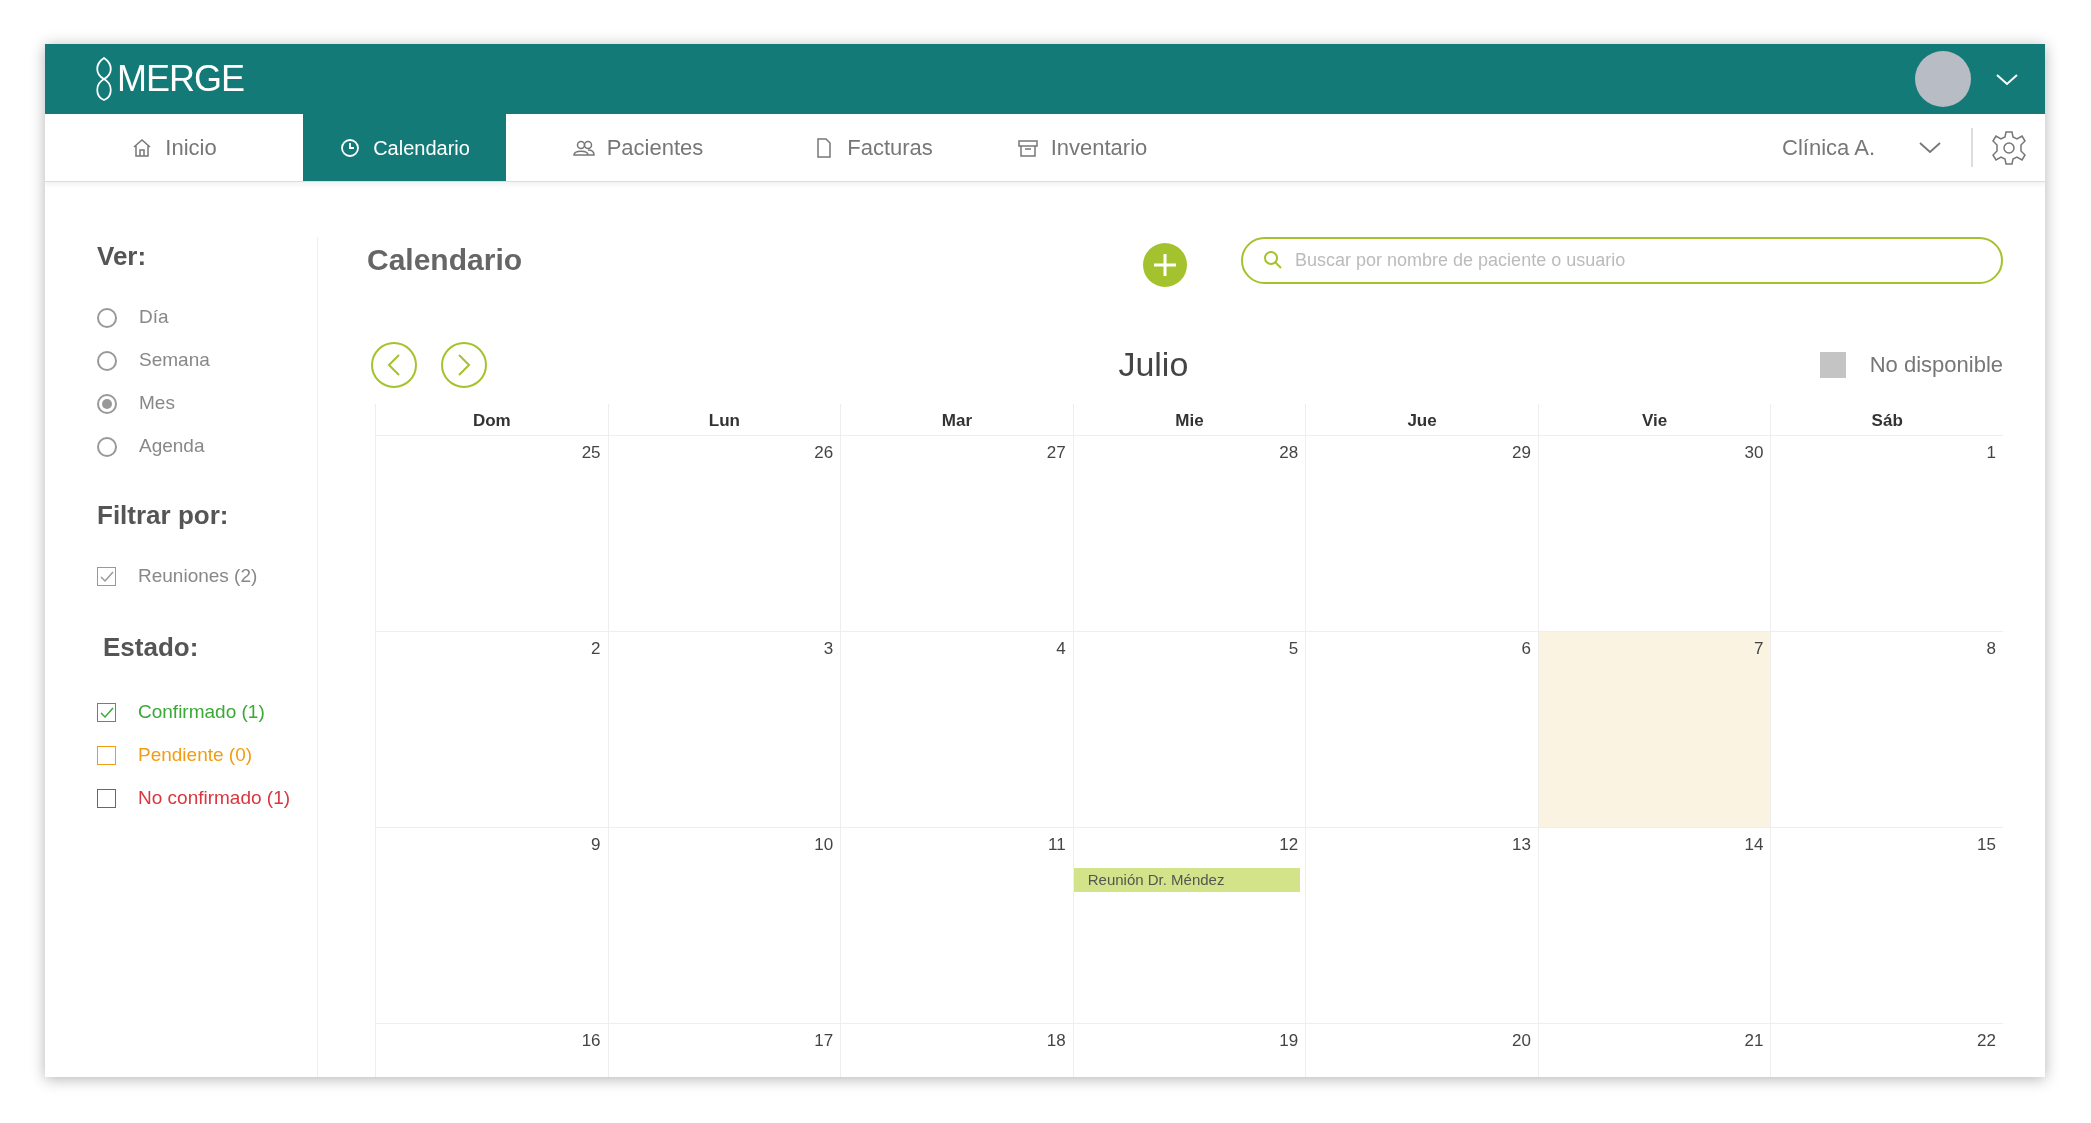 Image resolution: width=2091 pixels, height=1123 pixels. What do you see at coordinates (1991, 453) in the screenshot?
I see `day-number: 1` at bounding box center [1991, 453].